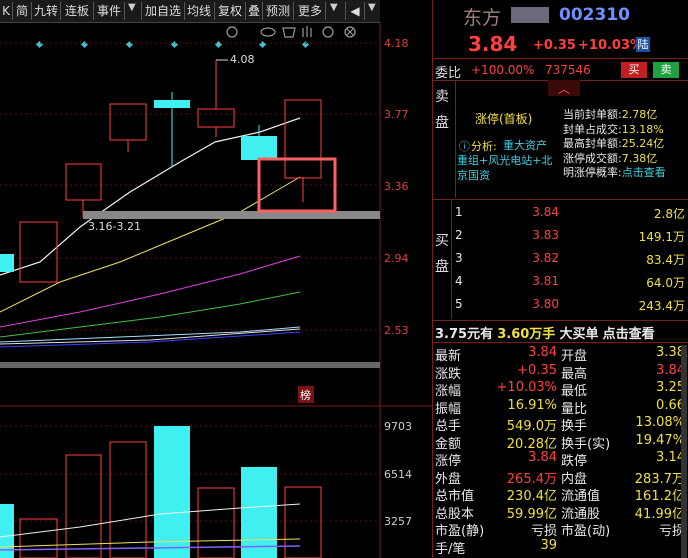 The width and height of the screenshot is (688, 558). I want to click on quote-row: 涨跌 +0.35 最高 3.84, so click(561, 372).